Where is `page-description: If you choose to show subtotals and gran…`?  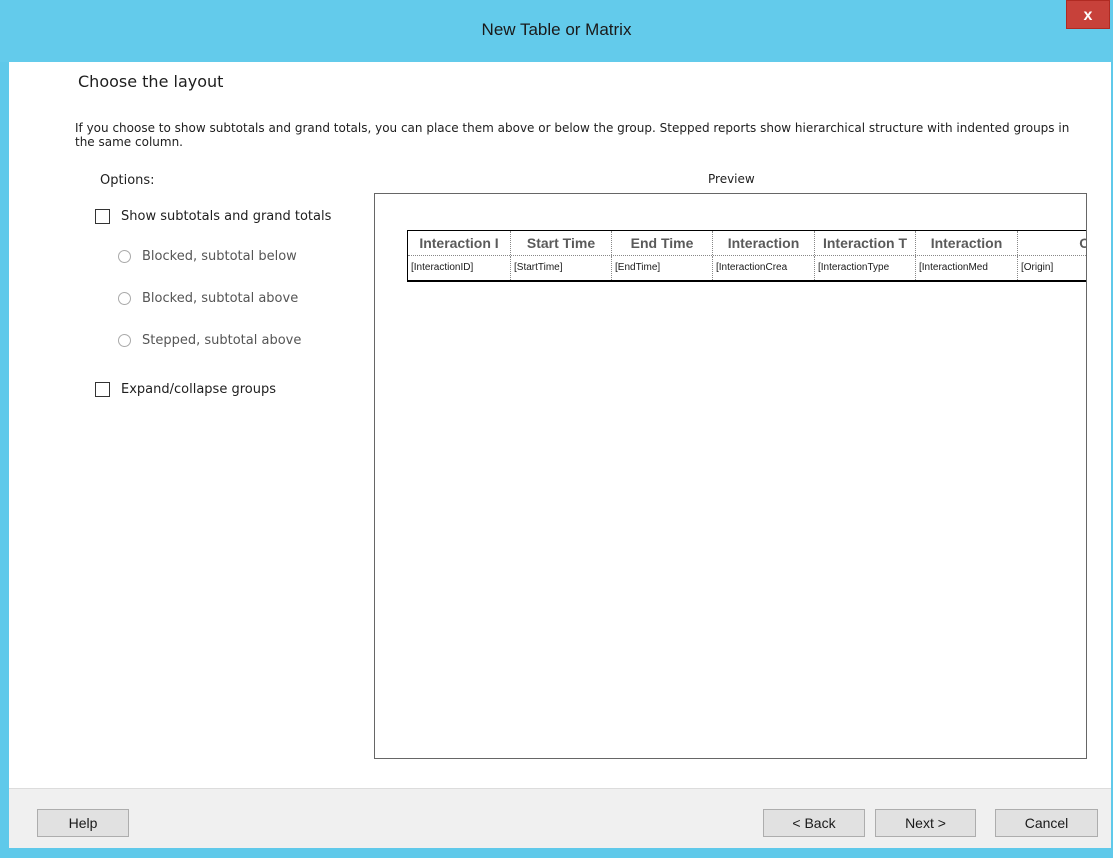
page-description: If you choose to show subtotals and gran… is located at coordinates (572, 135).